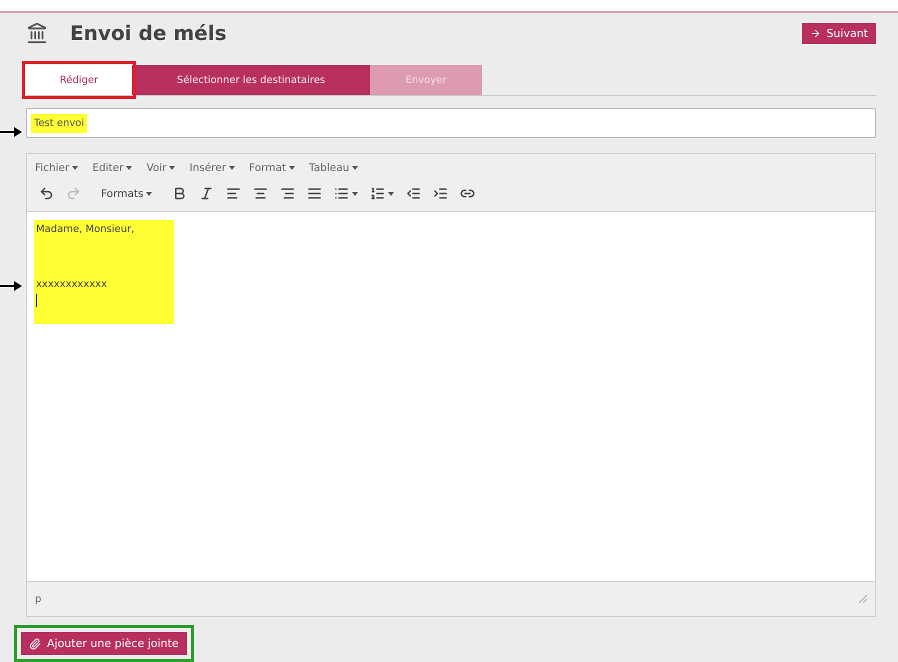 This screenshot has height=662, width=898. What do you see at coordinates (126, 194) in the screenshot?
I see `formats-dropdown: Formats` at bounding box center [126, 194].